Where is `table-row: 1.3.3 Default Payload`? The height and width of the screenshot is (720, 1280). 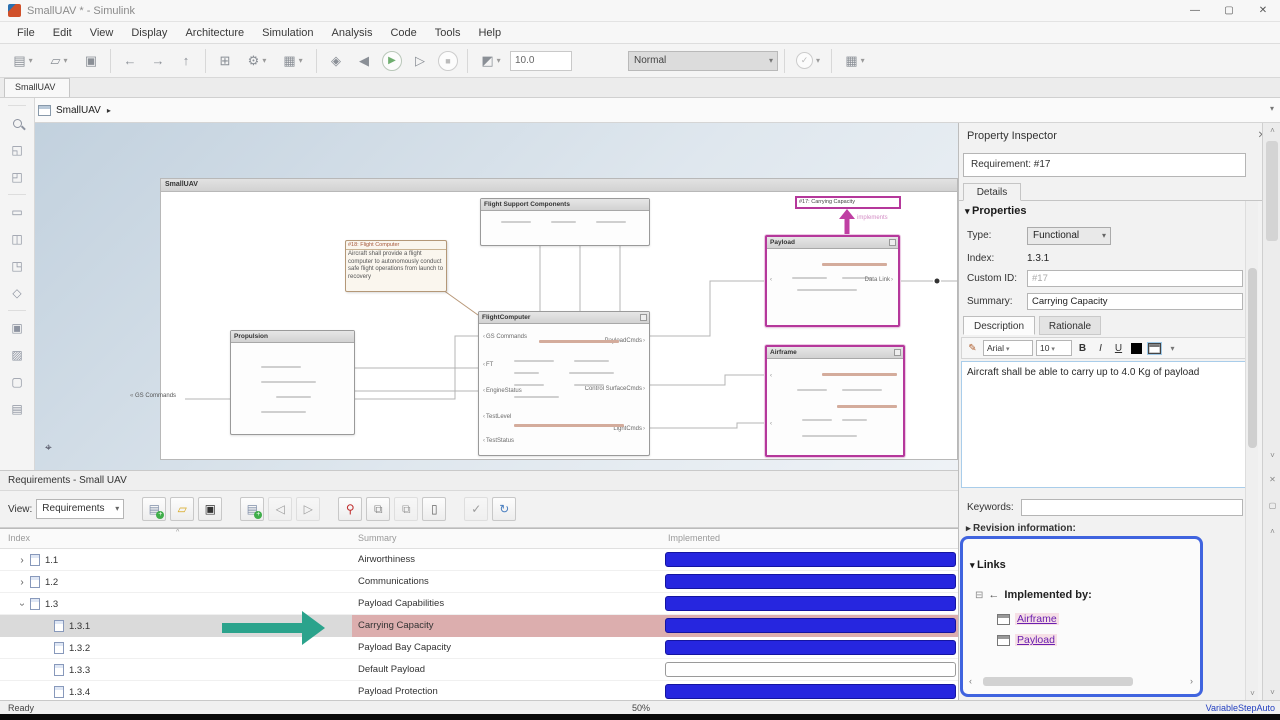 table-row: 1.3.3 Default Payload is located at coordinates (479, 670).